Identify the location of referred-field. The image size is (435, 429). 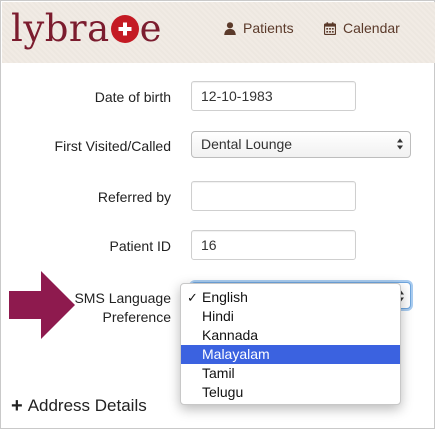
(273, 196).